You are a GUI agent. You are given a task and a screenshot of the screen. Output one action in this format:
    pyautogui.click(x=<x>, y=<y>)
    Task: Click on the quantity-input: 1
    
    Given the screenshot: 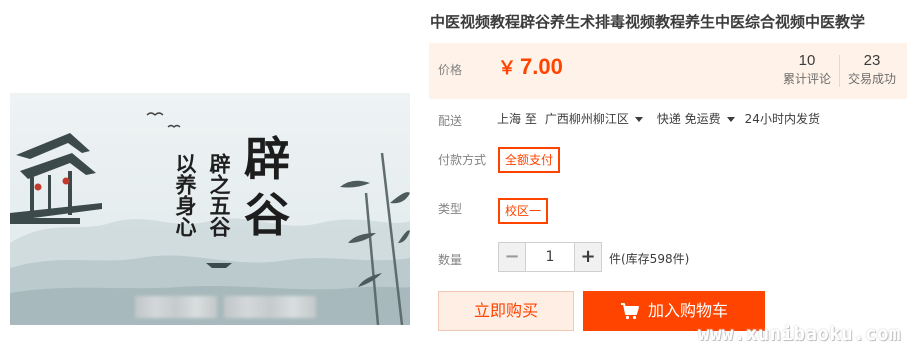 What is the action you would take?
    pyautogui.click(x=550, y=257)
    